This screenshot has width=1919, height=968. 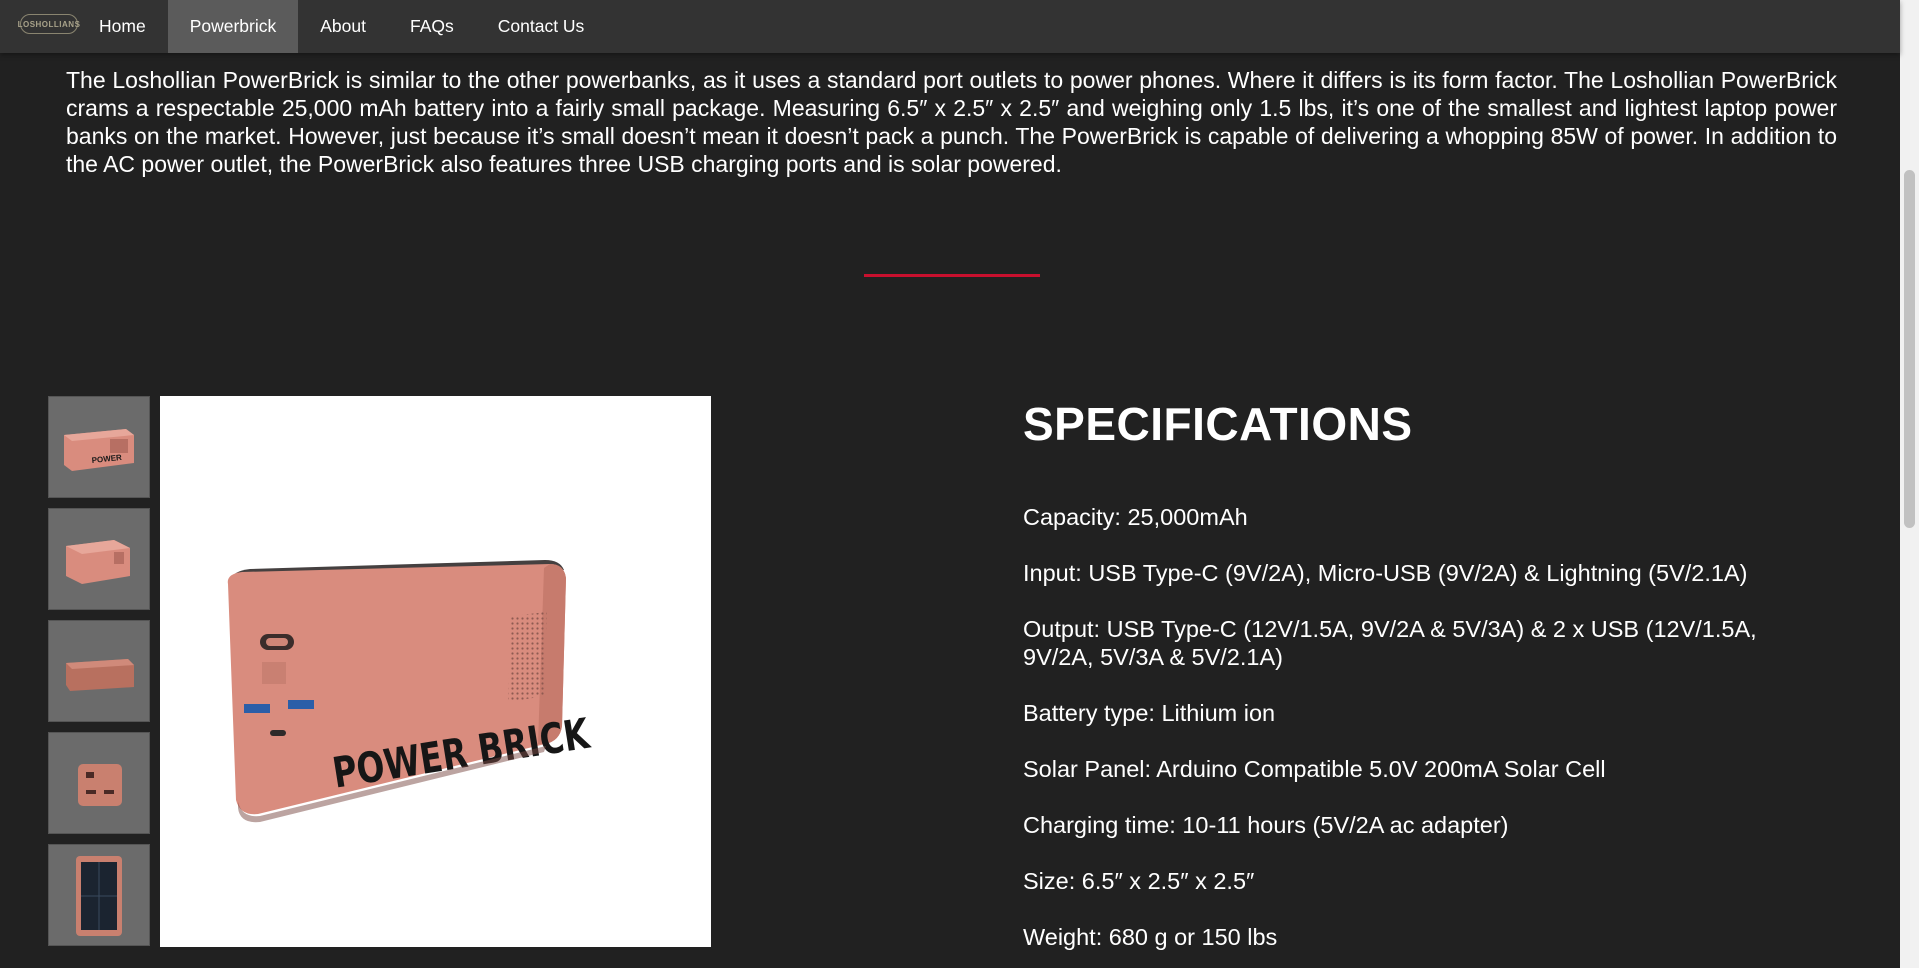 What do you see at coordinates (122, 26) in the screenshot?
I see `nav-home: Home` at bounding box center [122, 26].